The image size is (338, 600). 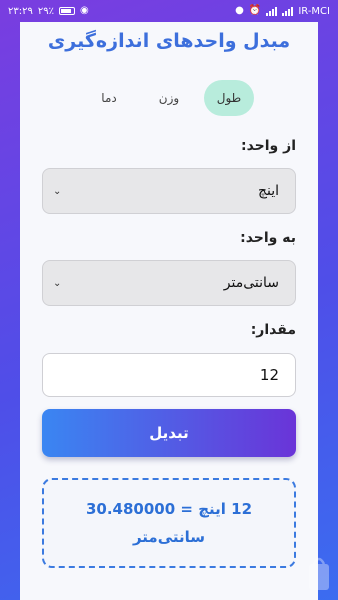 What do you see at coordinates (272, 11) in the screenshot?
I see `wifi-icon` at bounding box center [272, 11].